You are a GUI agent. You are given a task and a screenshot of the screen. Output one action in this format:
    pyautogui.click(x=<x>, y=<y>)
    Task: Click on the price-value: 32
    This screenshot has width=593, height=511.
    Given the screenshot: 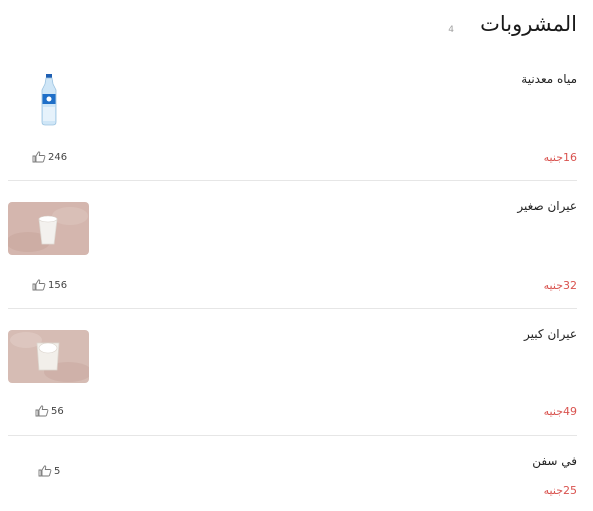 What is the action you would take?
    pyautogui.click(x=570, y=285)
    